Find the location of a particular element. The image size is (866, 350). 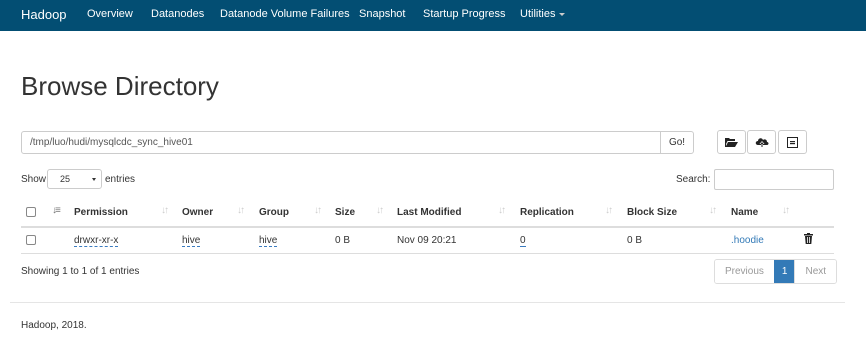

cut-button is located at coordinates (792, 142).